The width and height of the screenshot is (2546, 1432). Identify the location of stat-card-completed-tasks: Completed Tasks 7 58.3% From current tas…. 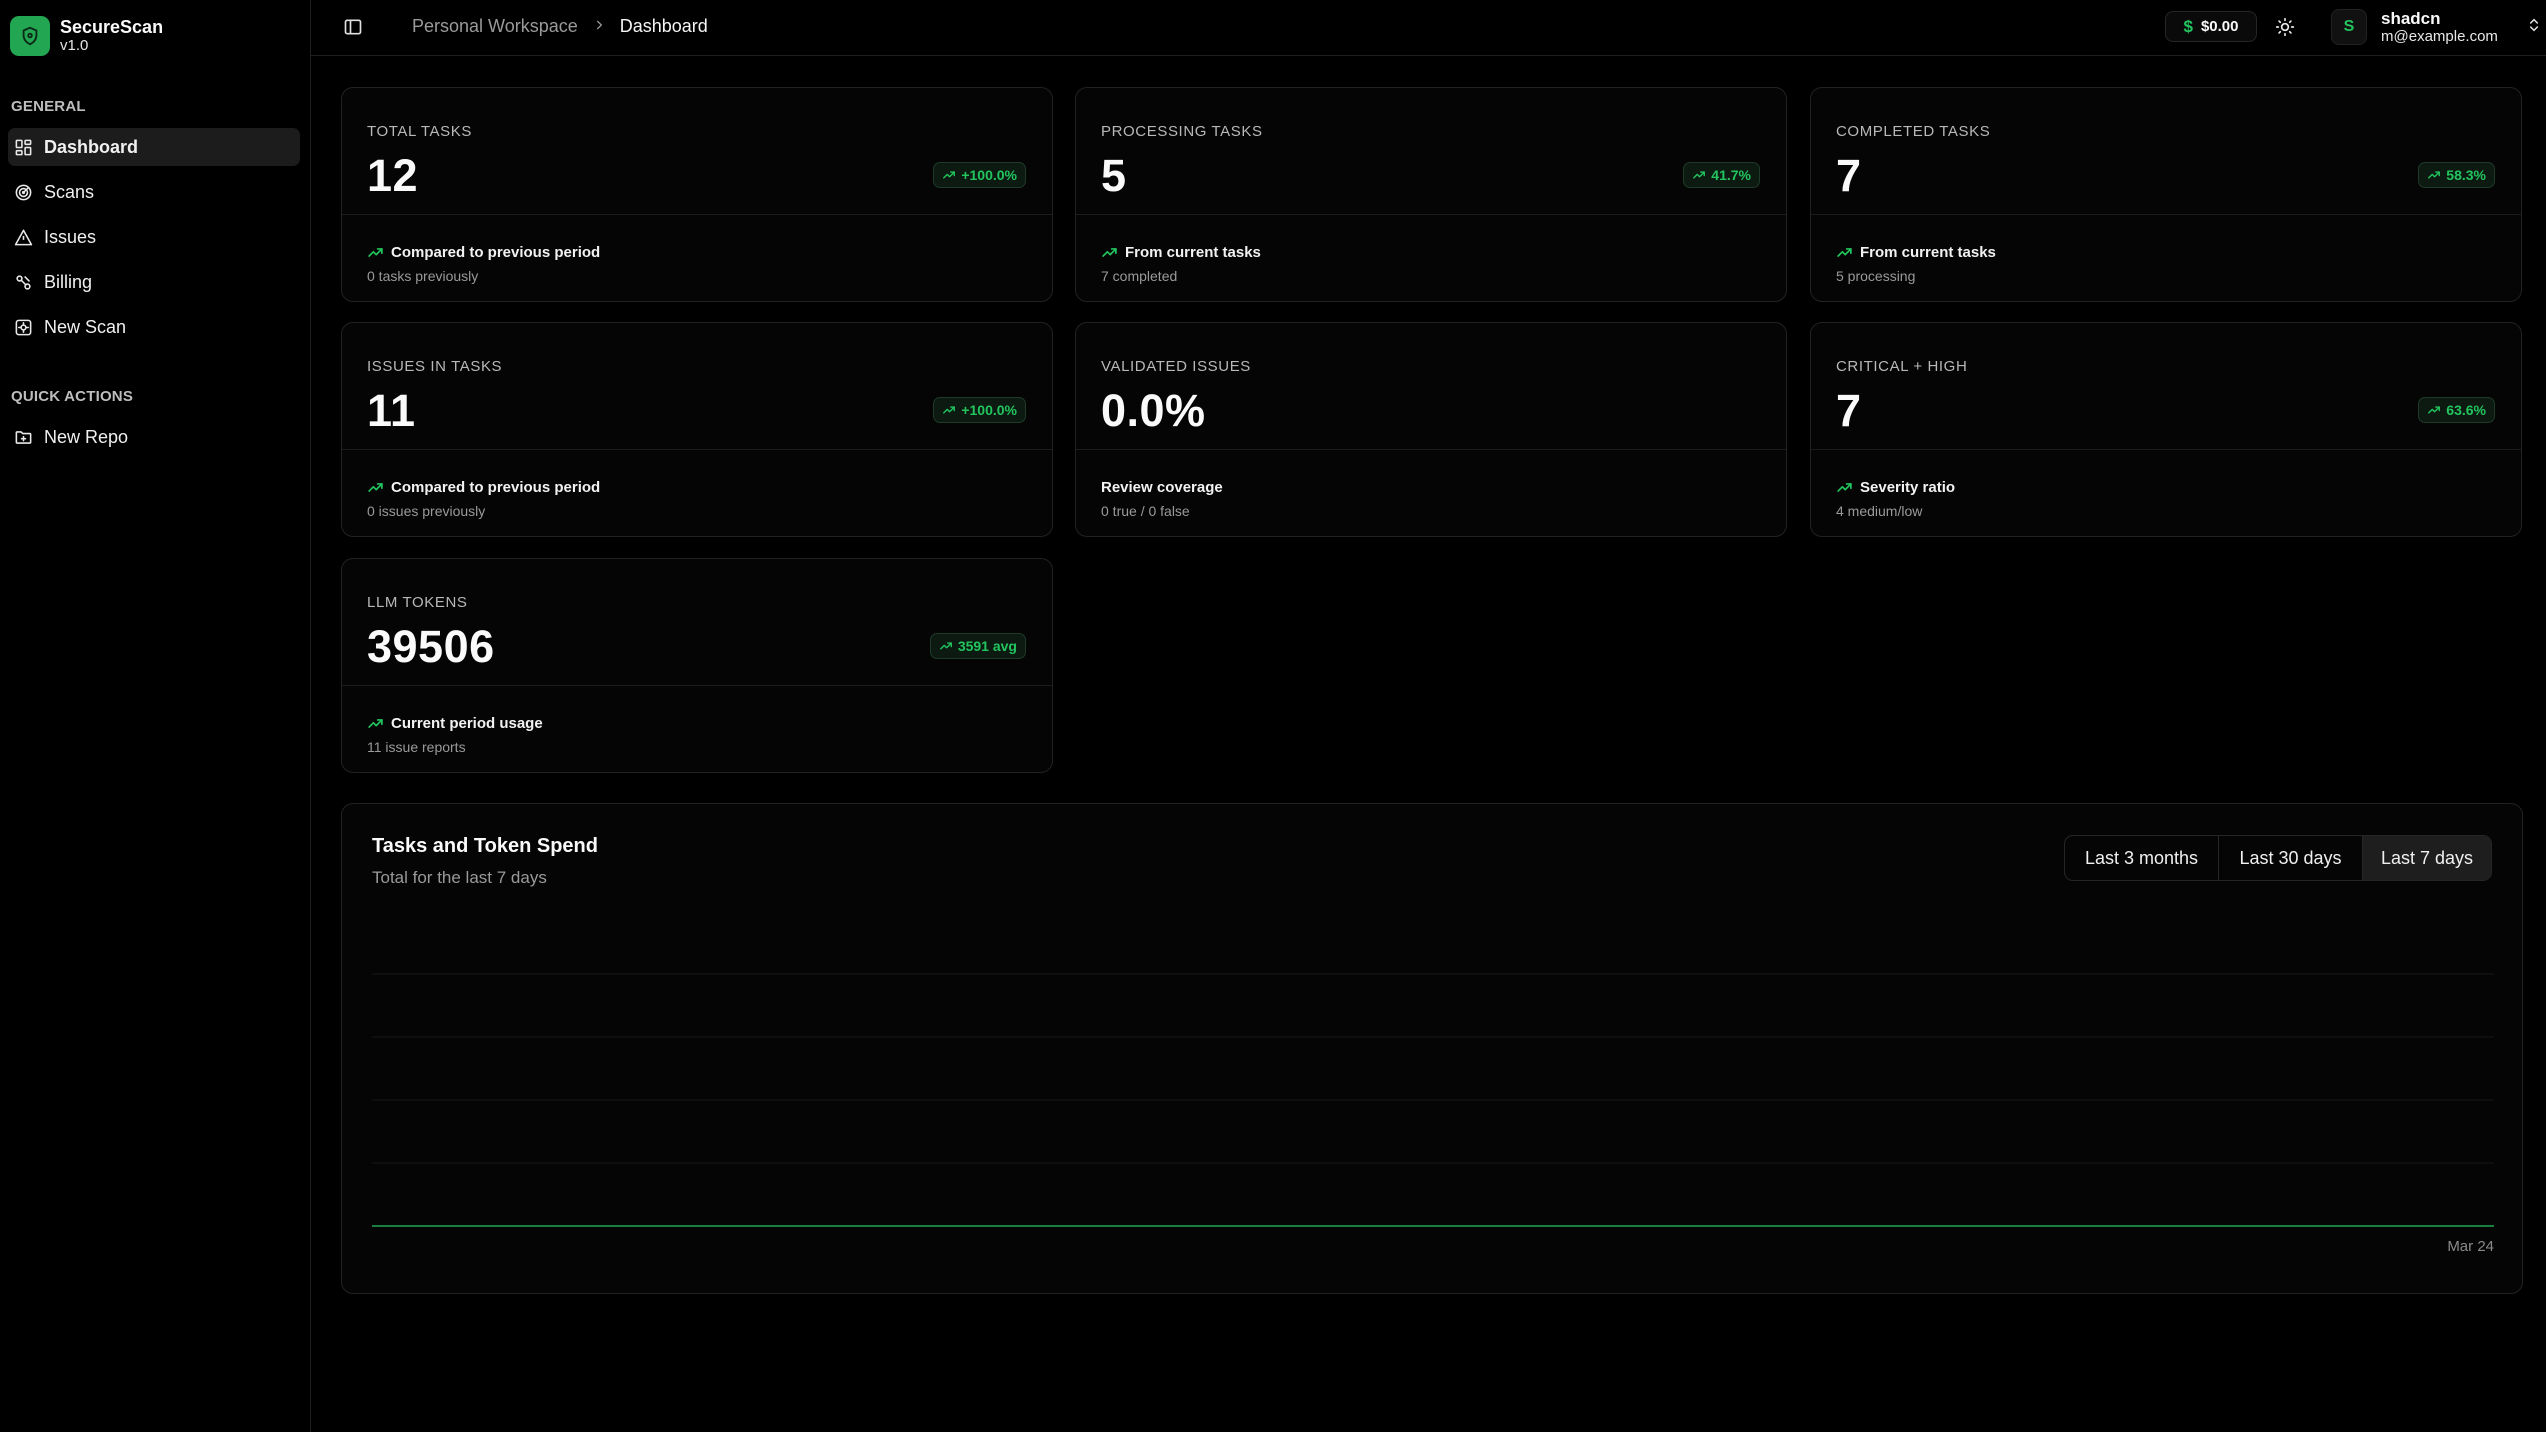
(2166, 194).